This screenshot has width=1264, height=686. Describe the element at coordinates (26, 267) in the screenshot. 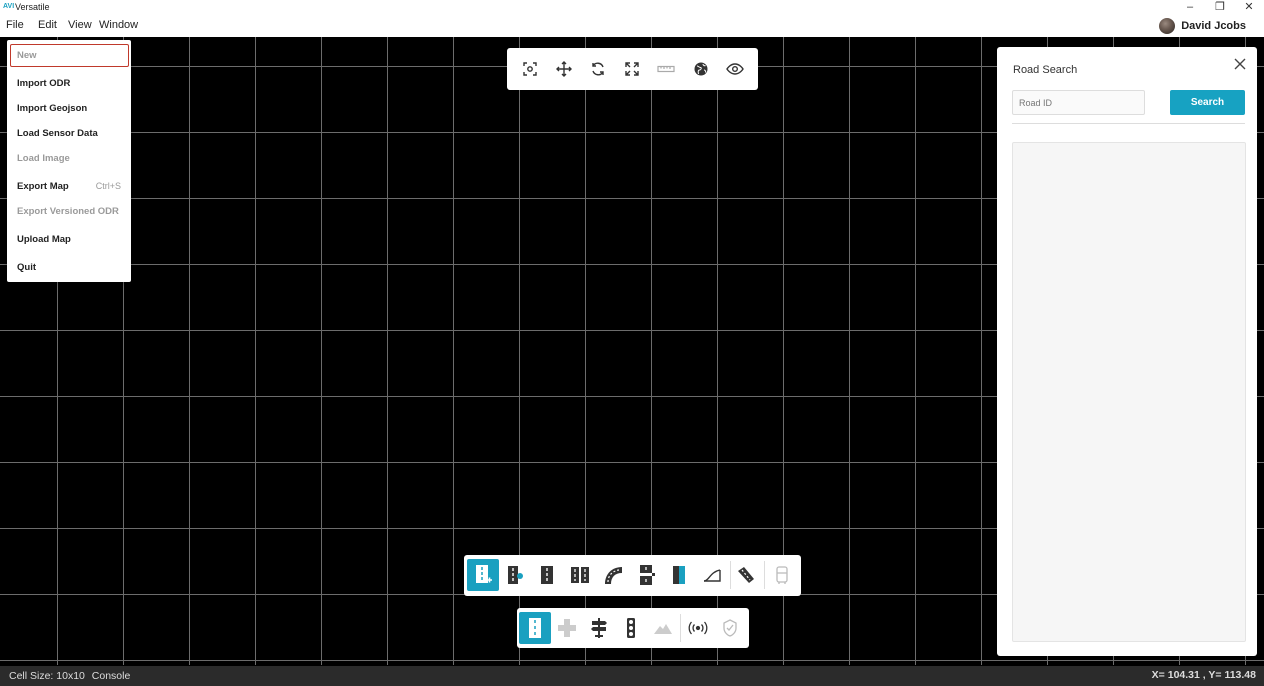

I see `menu-item-quit: Quit` at that location.